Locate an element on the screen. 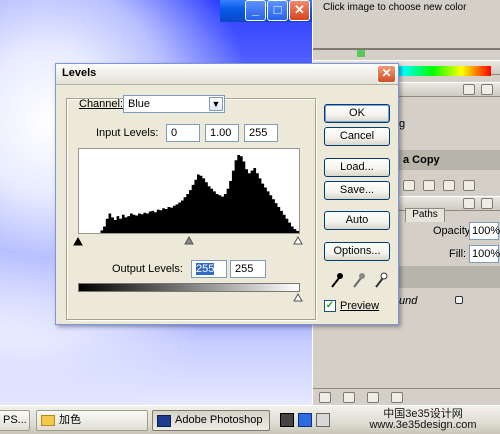 This screenshot has width=500, height=434. black-eyedropper-icon is located at coordinates (337, 280).